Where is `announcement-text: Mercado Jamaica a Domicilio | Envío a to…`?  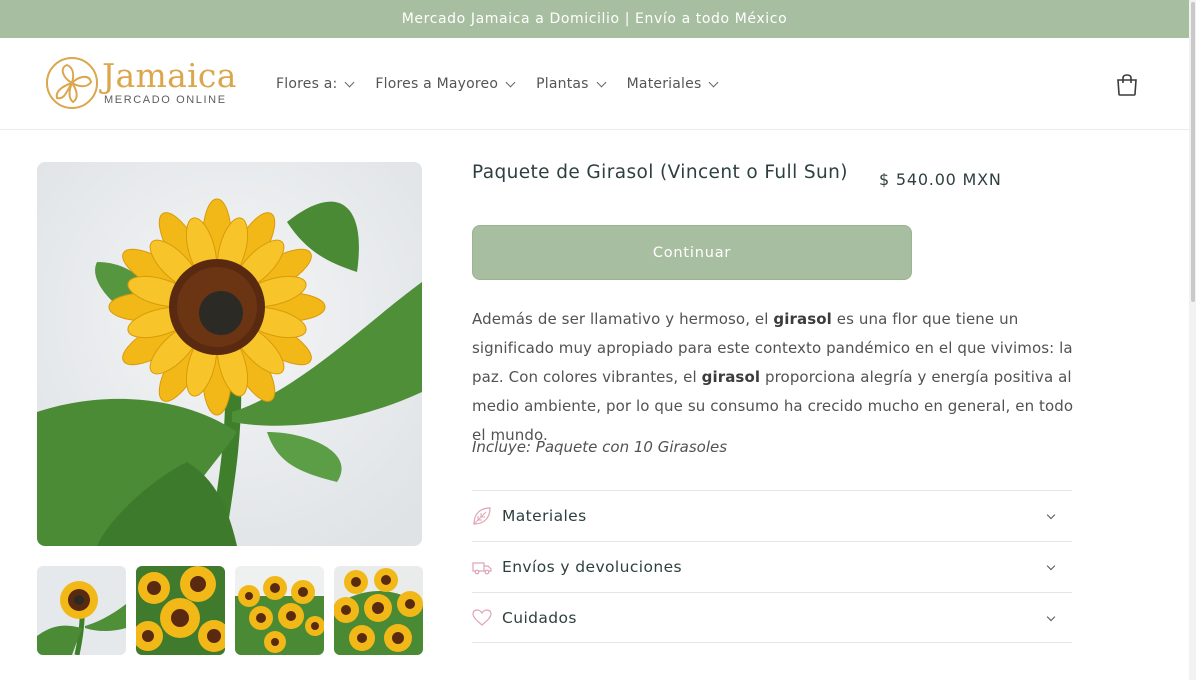
announcement-text: Mercado Jamaica a Domicilio | Envío a to… is located at coordinates (594, 19).